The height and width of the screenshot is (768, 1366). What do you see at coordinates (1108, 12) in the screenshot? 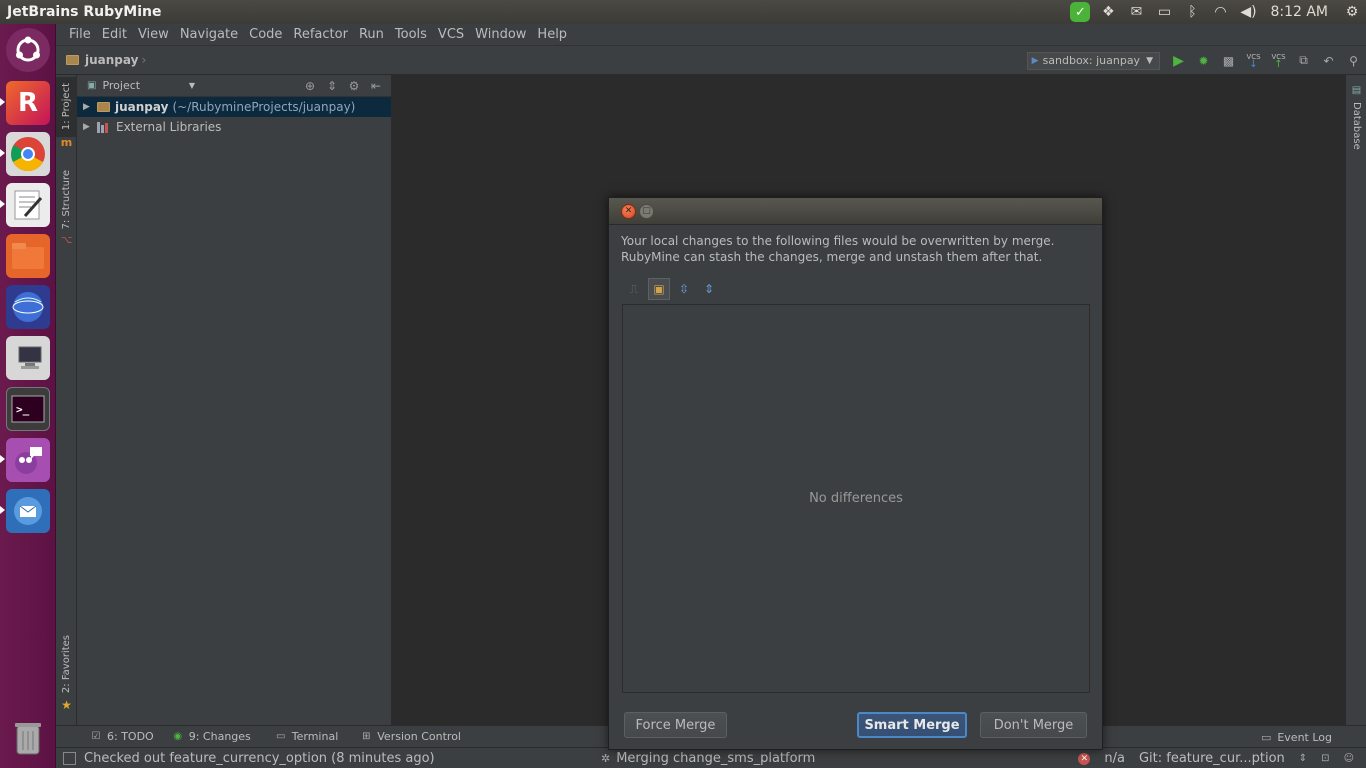
I see `dropbox-icon: ❖` at bounding box center [1108, 12].